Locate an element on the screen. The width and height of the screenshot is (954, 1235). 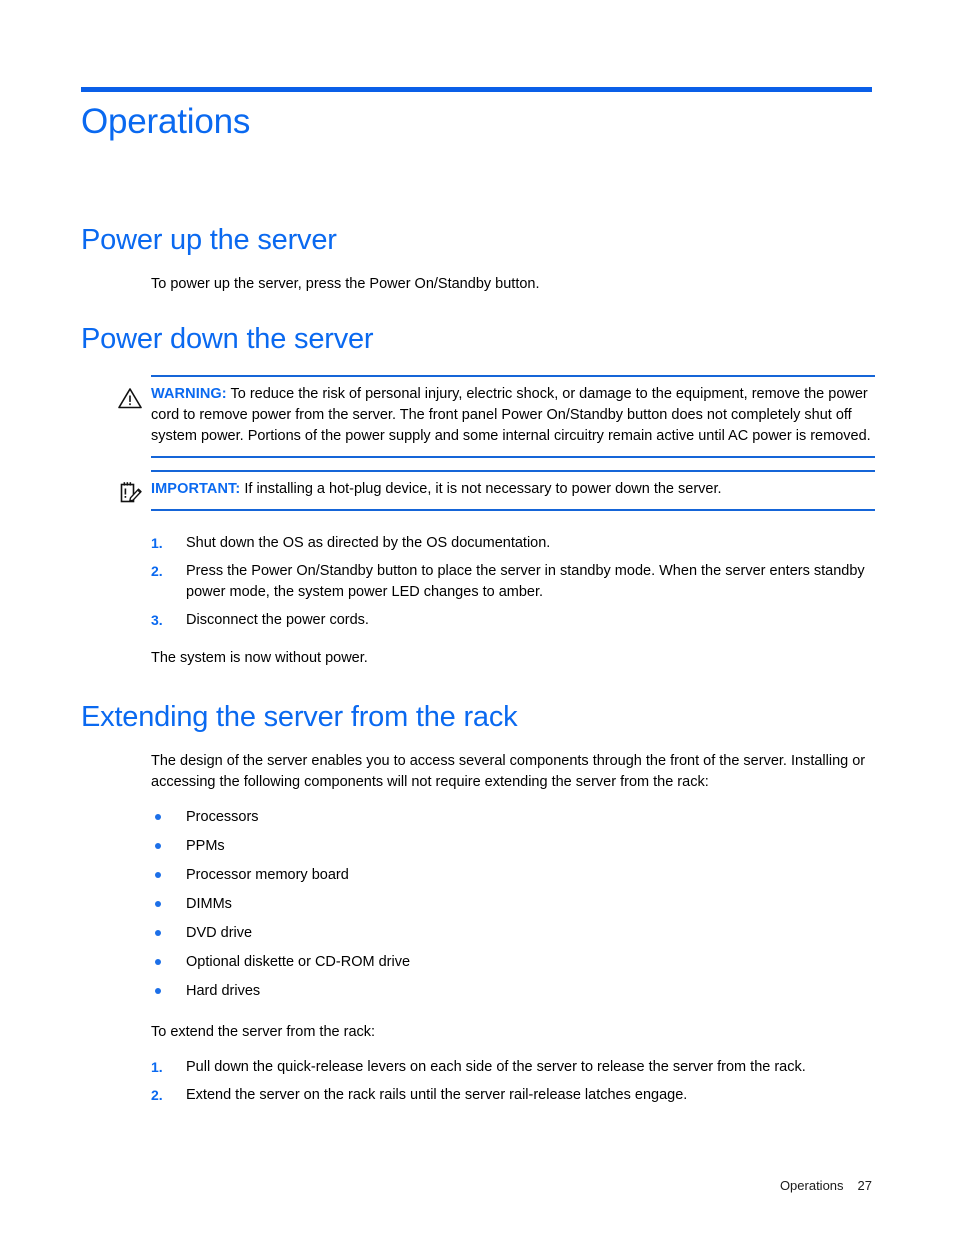
warning-triangle-icon is located at coordinates (130, 398).